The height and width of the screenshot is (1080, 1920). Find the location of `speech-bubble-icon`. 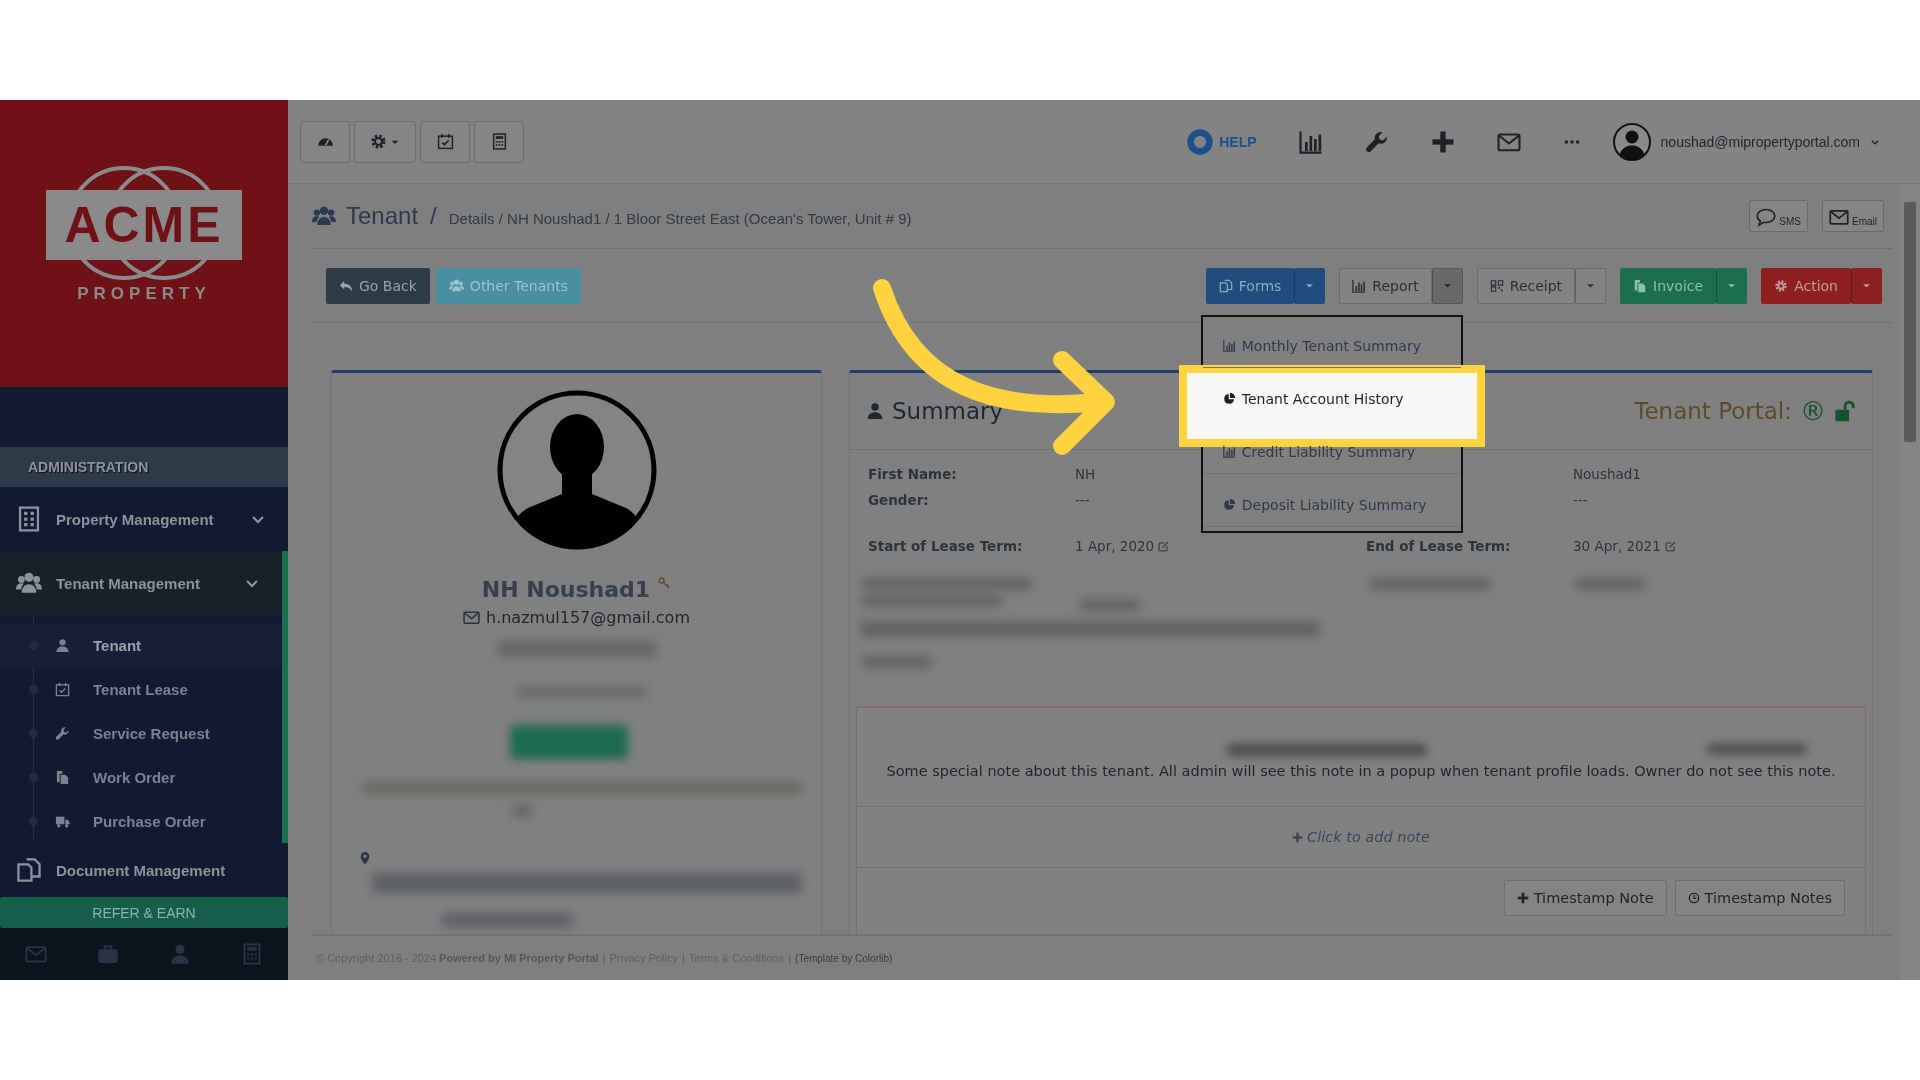

speech-bubble-icon is located at coordinates (1766, 217).